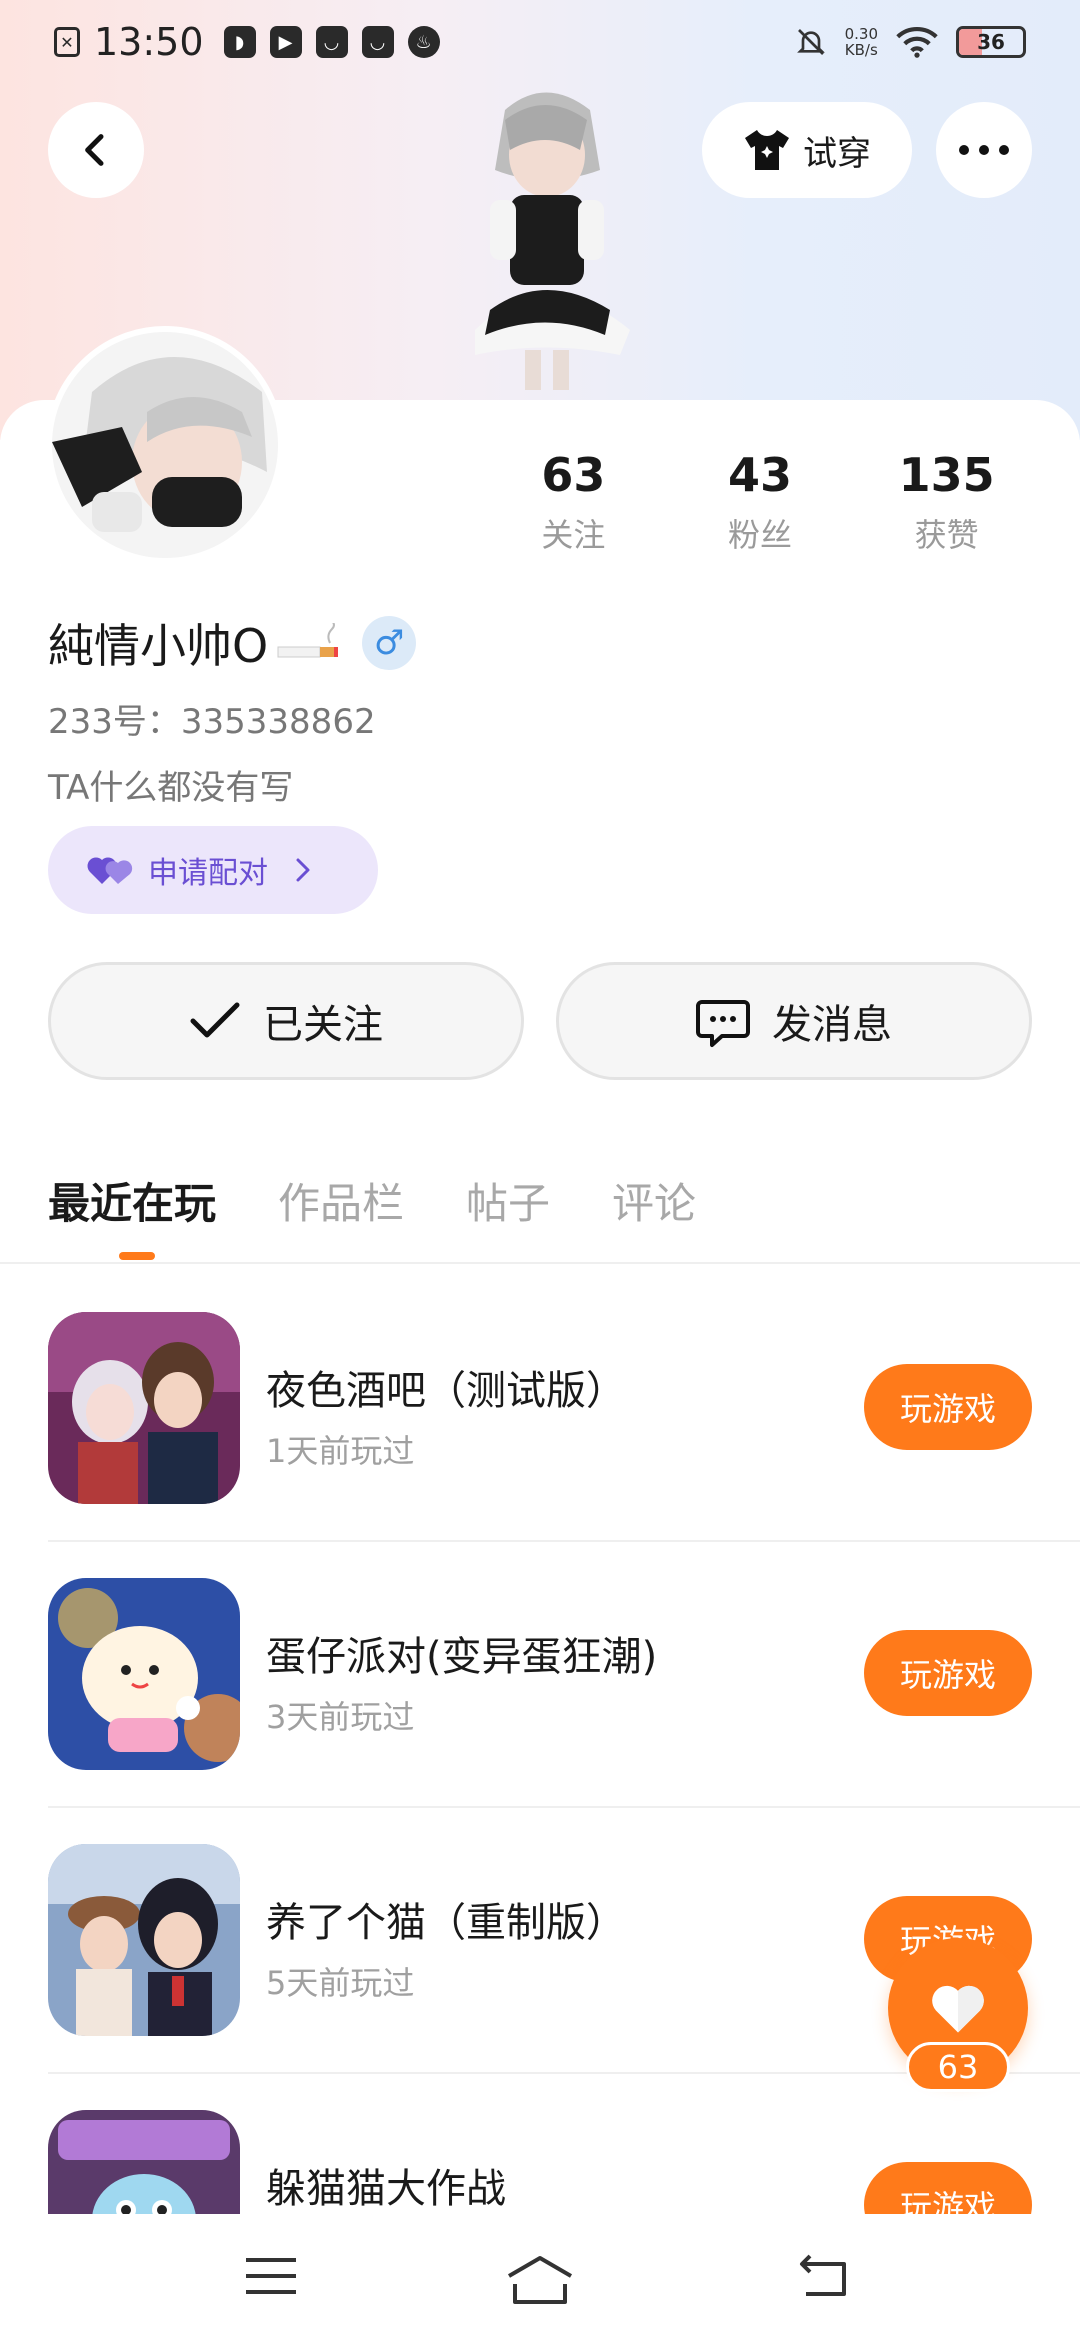 The width and height of the screenshot is (1080, 2340). What do you see at coordinates (545, 240) in the screenshot?
I see `avatar-3d-figure` at bounding box center [545, 240].